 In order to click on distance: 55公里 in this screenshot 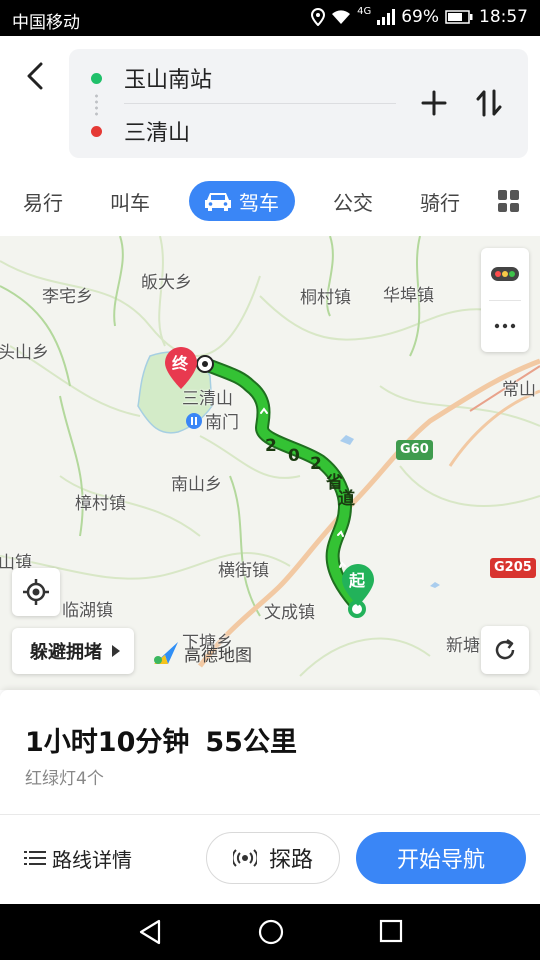, I will do `click(251, 742)`.